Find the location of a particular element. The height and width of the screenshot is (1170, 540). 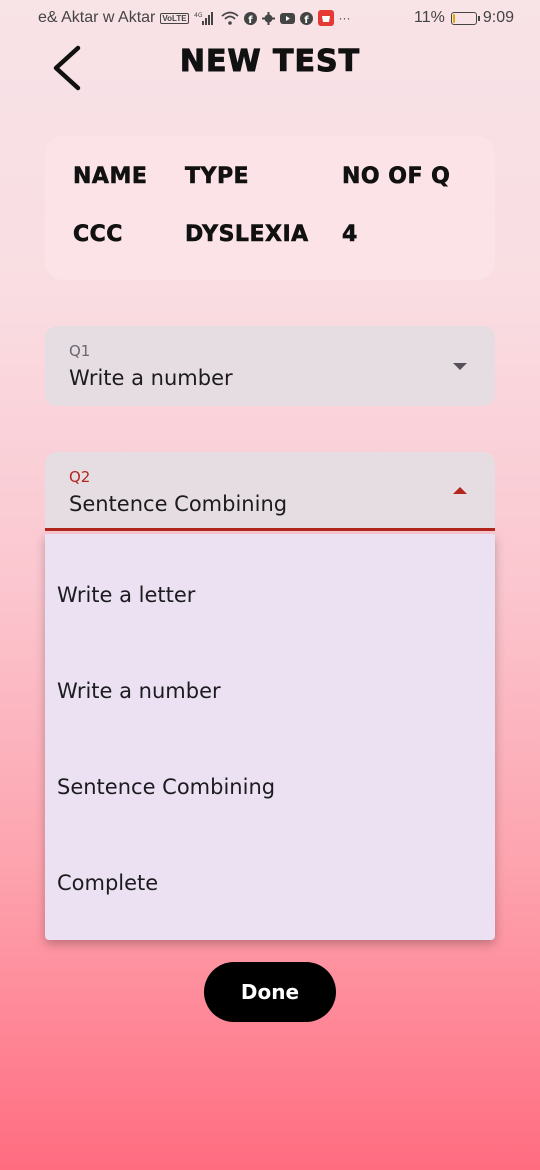

battery-percent: 11% is located at coordinates (429, 17).